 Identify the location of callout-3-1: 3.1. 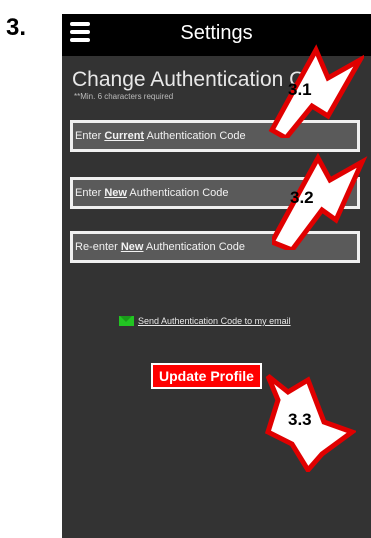
(316, 90).